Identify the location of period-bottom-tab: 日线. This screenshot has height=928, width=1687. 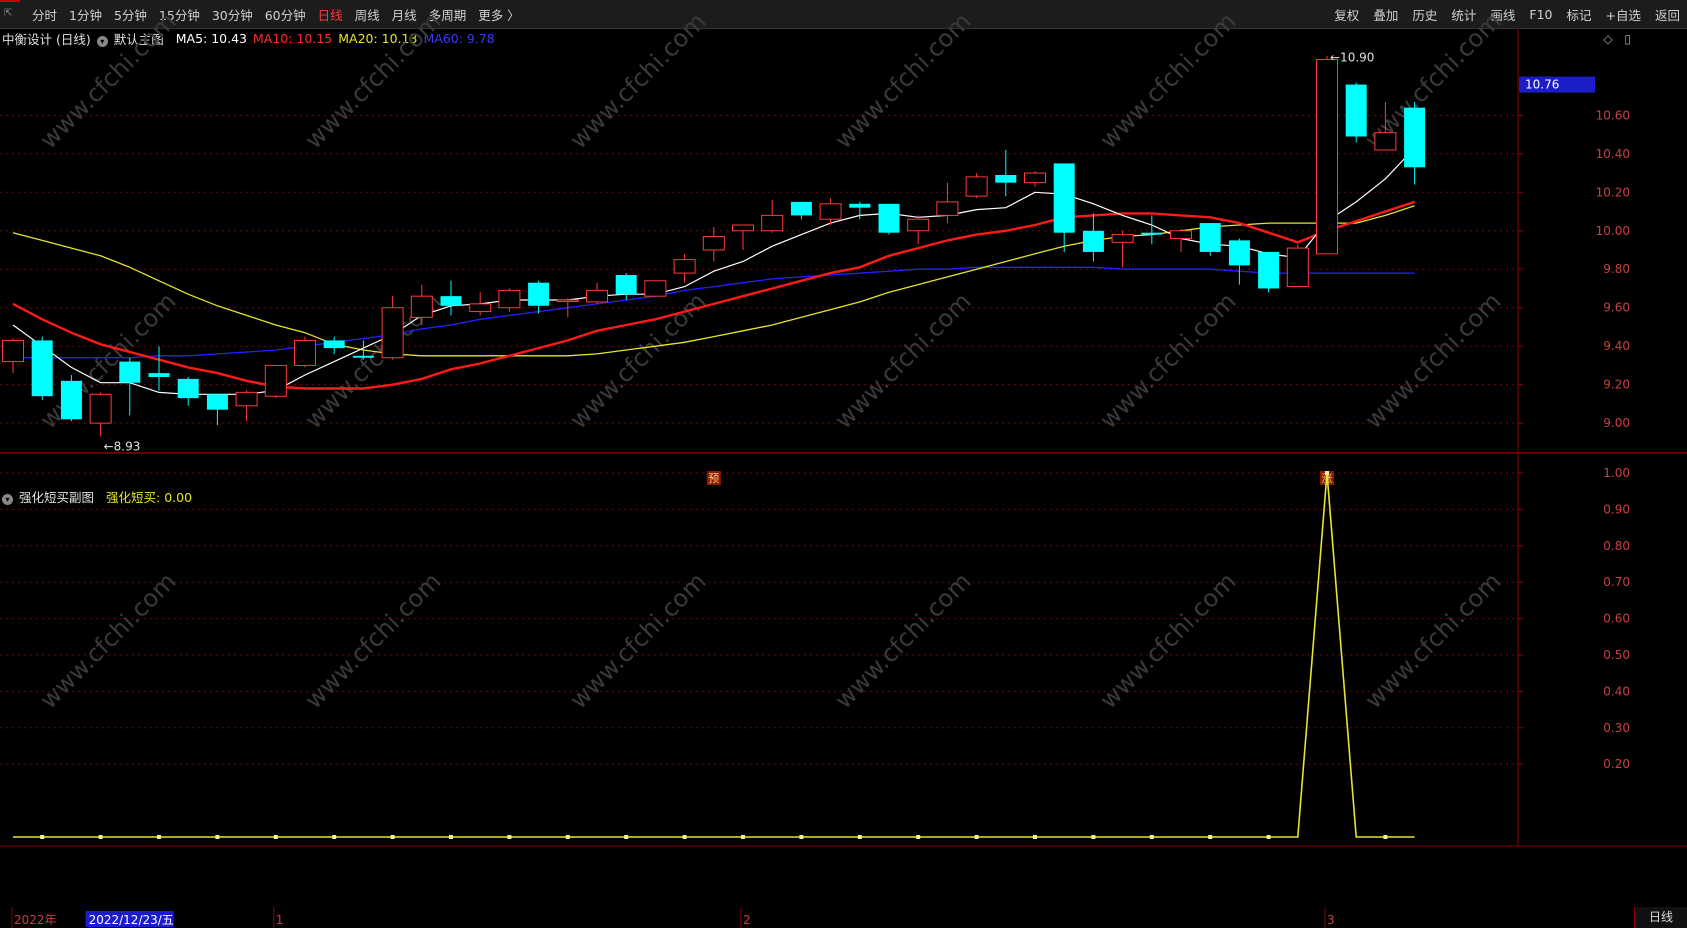
(1660, 917).